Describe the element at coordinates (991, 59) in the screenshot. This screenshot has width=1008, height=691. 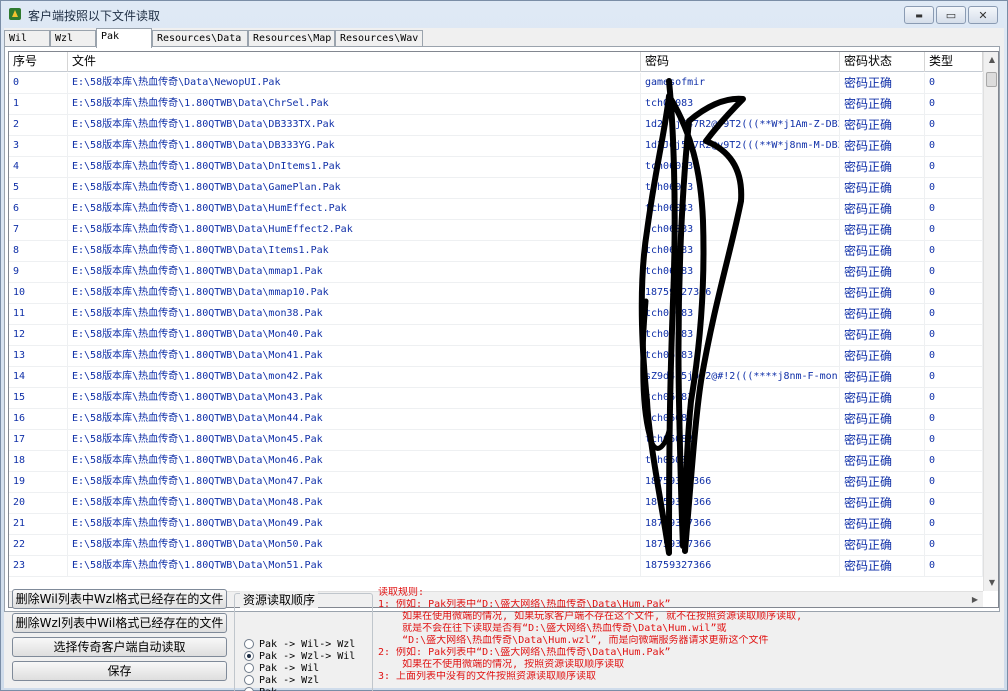
I see `scroll-up-icon: ▲` at that location.